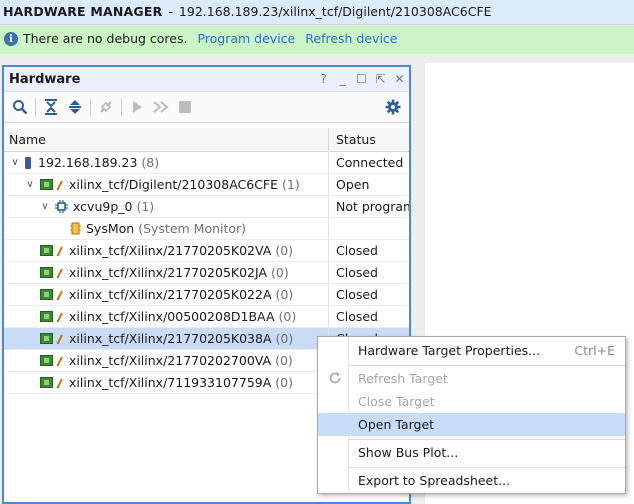  What do you see at coordinates (75, 228) in the screenshot?
I see `sysmon-icon` at bounding box center [75, 228].